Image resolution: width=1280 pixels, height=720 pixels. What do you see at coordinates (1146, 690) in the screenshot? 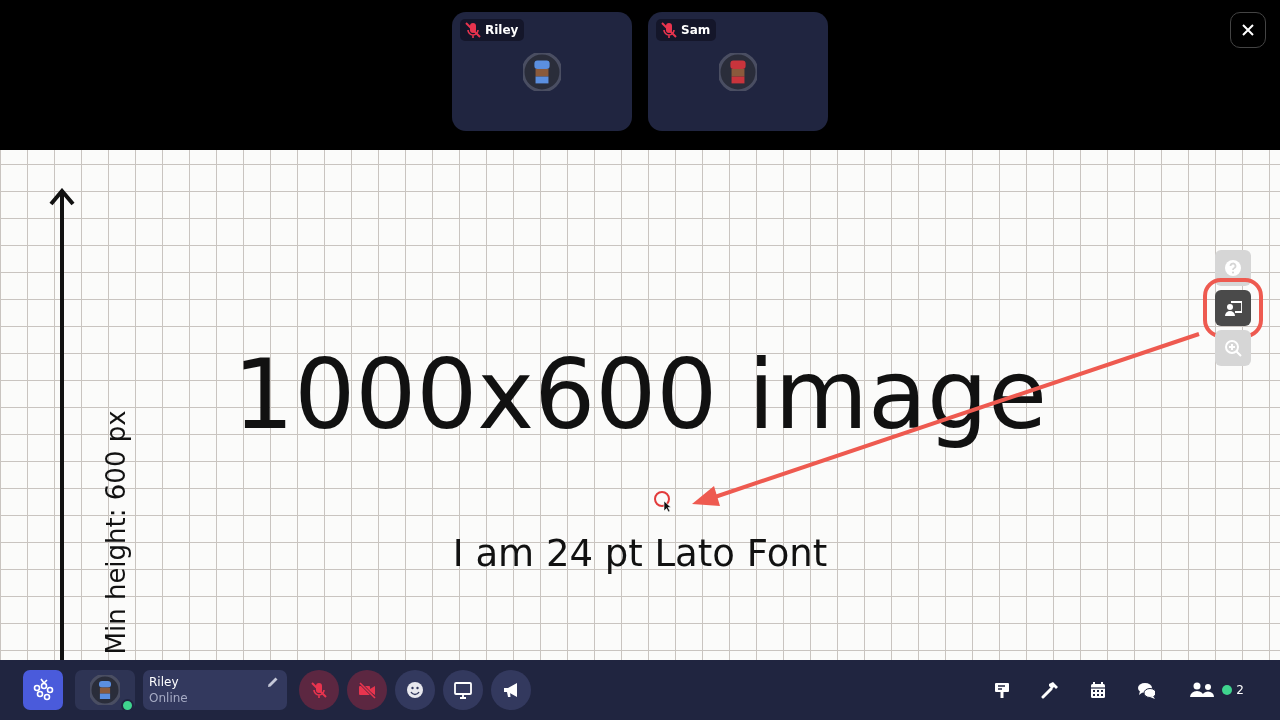
I see `chat-bubbles-icon` at bounding box center [1146, 690].